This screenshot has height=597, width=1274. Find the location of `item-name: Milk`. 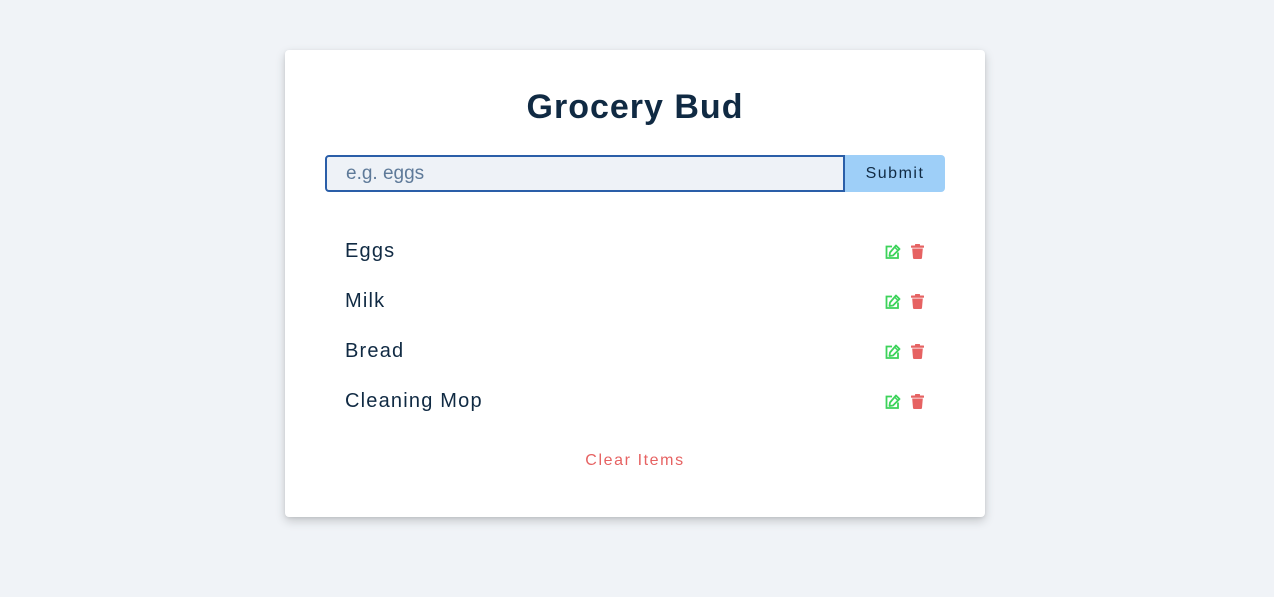

item-name: Milk is located at coordinates (365, 301).